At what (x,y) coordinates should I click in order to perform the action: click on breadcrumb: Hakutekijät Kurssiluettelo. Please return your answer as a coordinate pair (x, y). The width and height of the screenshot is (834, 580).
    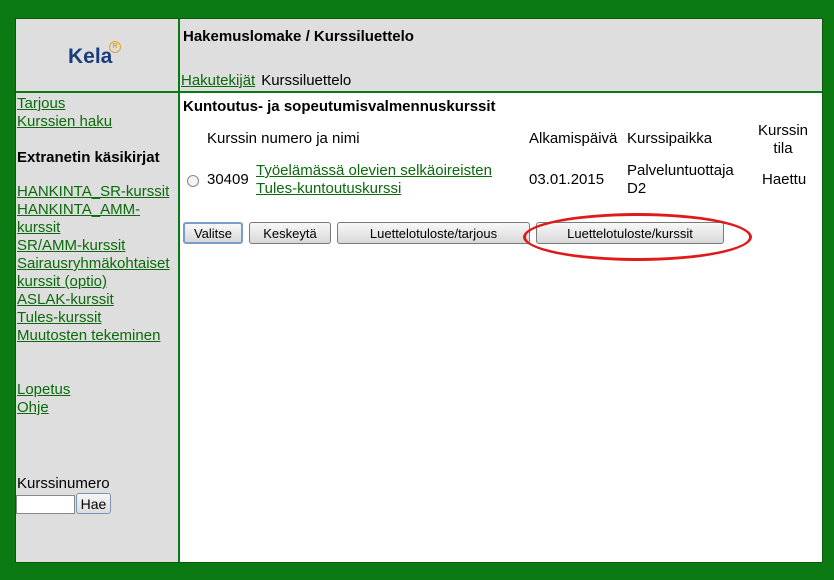
    Looking at the image, I should click on (266, 80).